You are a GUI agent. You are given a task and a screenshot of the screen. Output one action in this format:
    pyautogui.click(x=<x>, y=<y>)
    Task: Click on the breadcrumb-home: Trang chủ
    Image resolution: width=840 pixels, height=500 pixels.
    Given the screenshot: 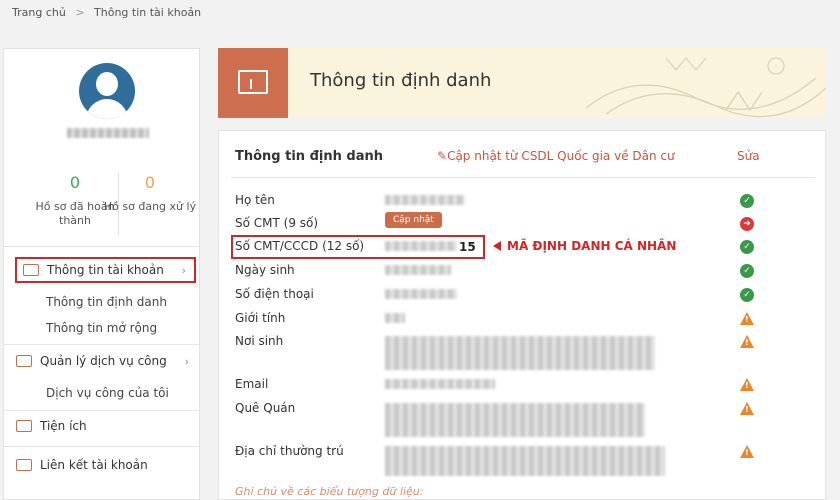 What is the action you would take?
    pyautogui.click(x=39, y=12)
    